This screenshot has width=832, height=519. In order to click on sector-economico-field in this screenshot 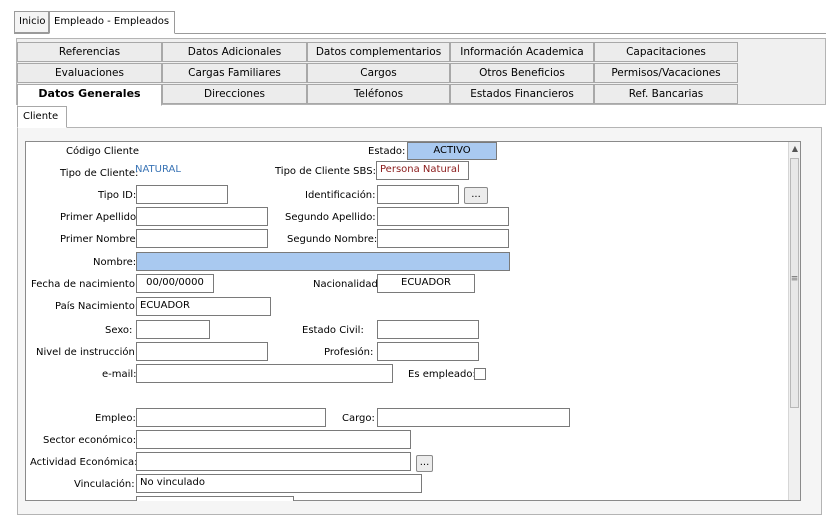, I will do `click(273, 439)`.